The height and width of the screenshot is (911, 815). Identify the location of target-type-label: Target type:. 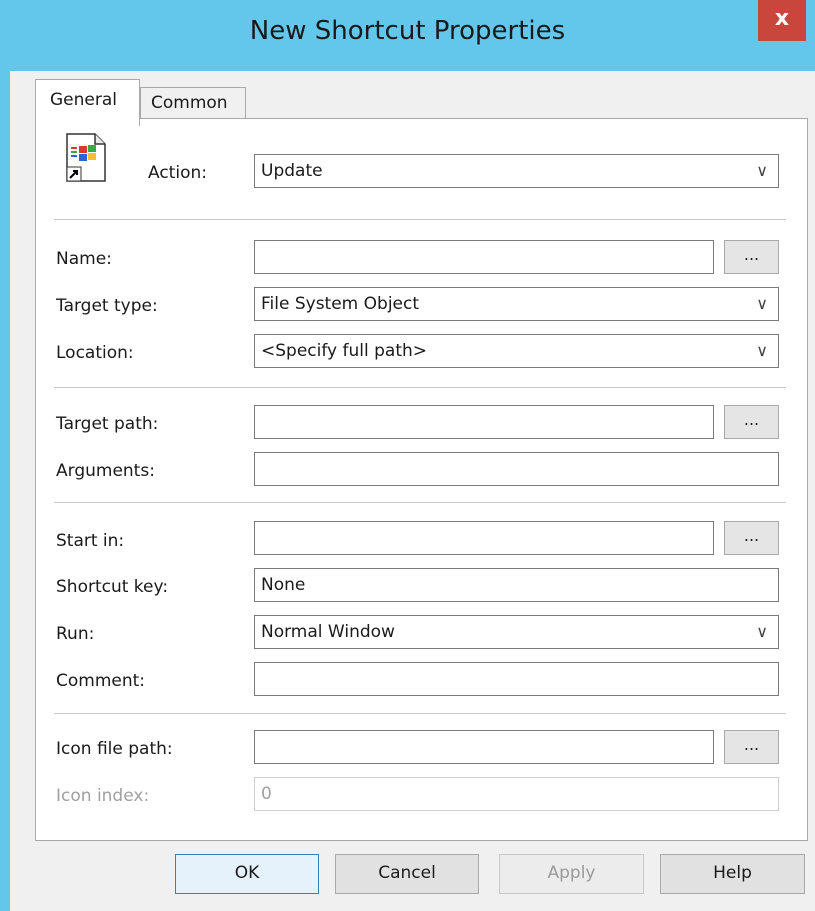
(107, 306).